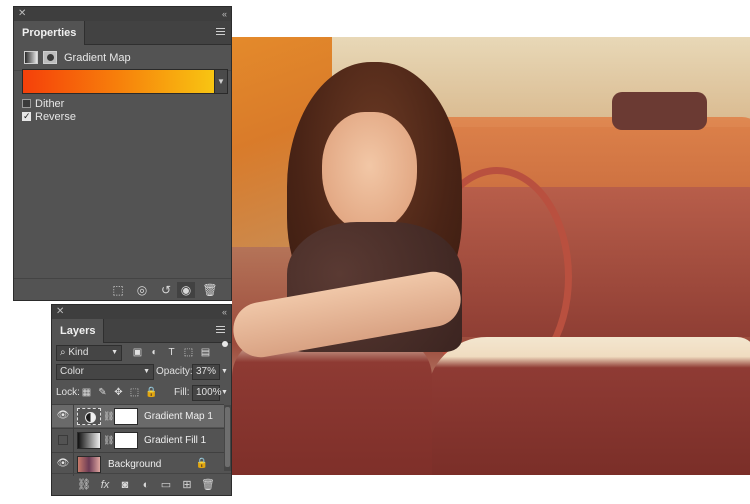 This screenshot has height=504, width=750. What do you see at coordinates (202, 463) in the screenshot?
I see `lock-icon: 🔒` at bounding box center [202, 463].